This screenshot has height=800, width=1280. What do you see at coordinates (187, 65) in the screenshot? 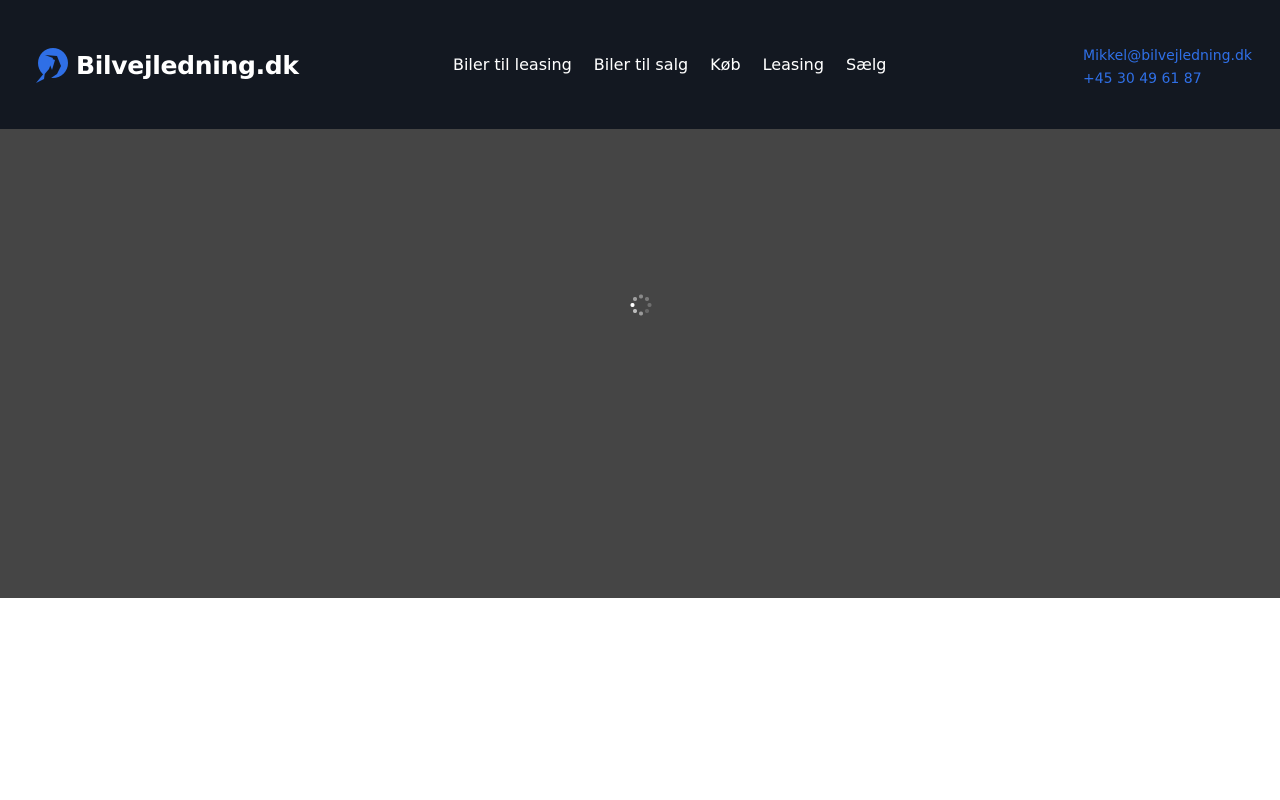
I see `logo-text: Bilvejledning.dk` at bounding box center [187, 65].